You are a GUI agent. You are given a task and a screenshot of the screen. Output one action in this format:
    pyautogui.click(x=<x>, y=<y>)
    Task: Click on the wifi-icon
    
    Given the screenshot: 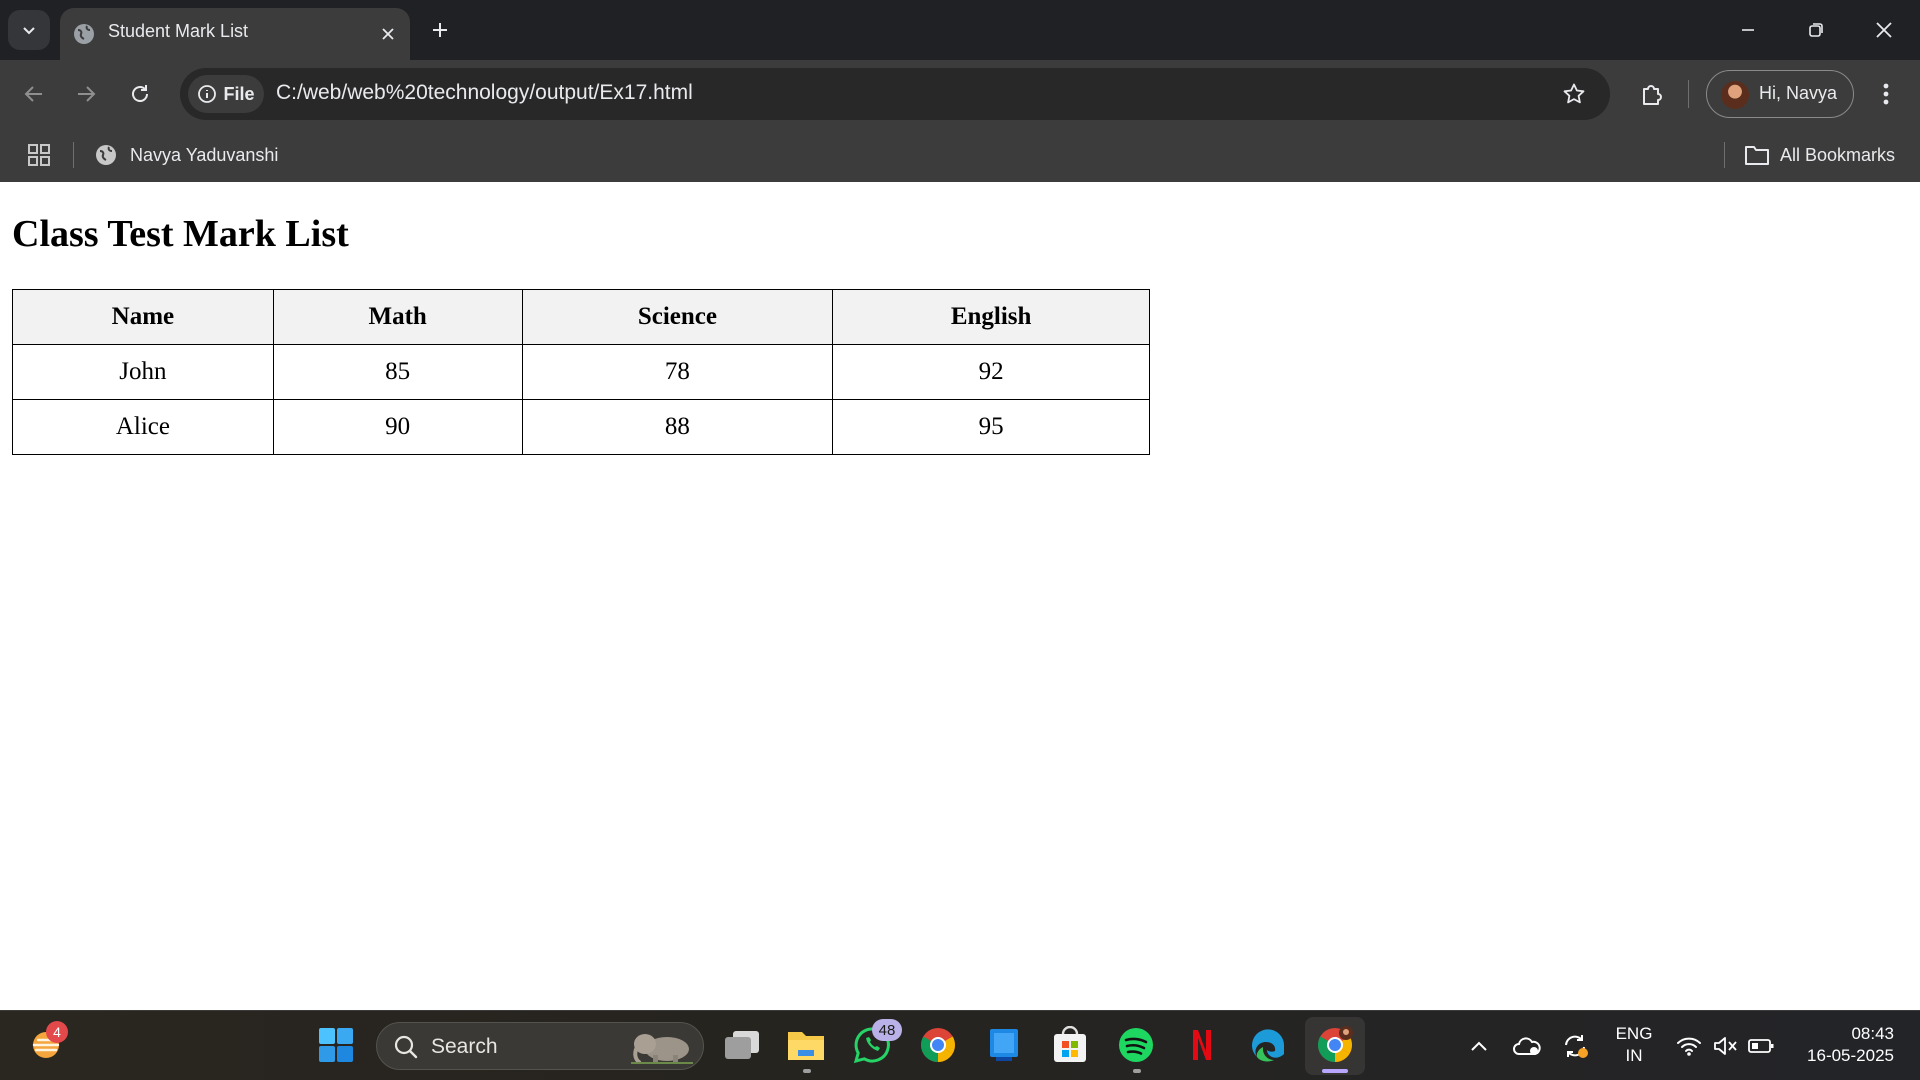 What is the action you would take?
    pyautogui.click(x=1689, y=1046)
    